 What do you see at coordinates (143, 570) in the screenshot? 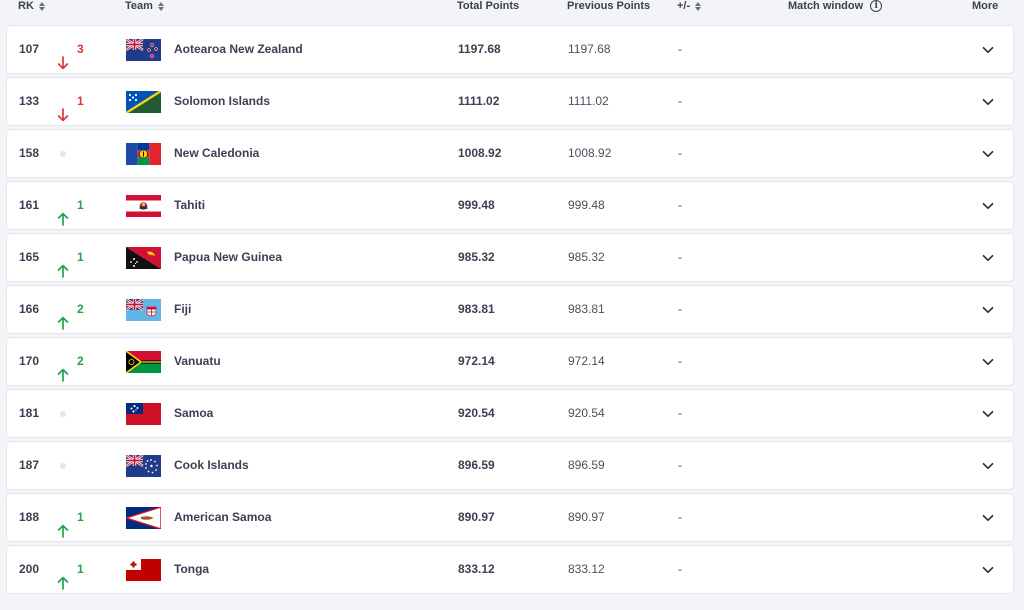
I see `flag-tga-icon` at bounding box center [143, 570].